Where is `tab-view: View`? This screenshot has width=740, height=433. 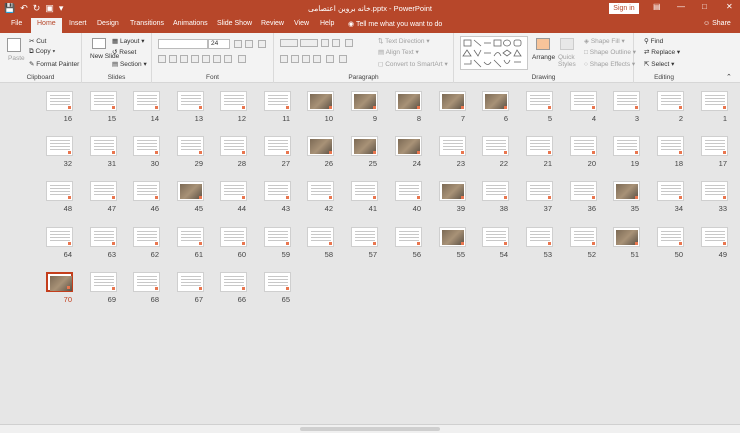 tab-view: View is located at coordinates (301, 23).